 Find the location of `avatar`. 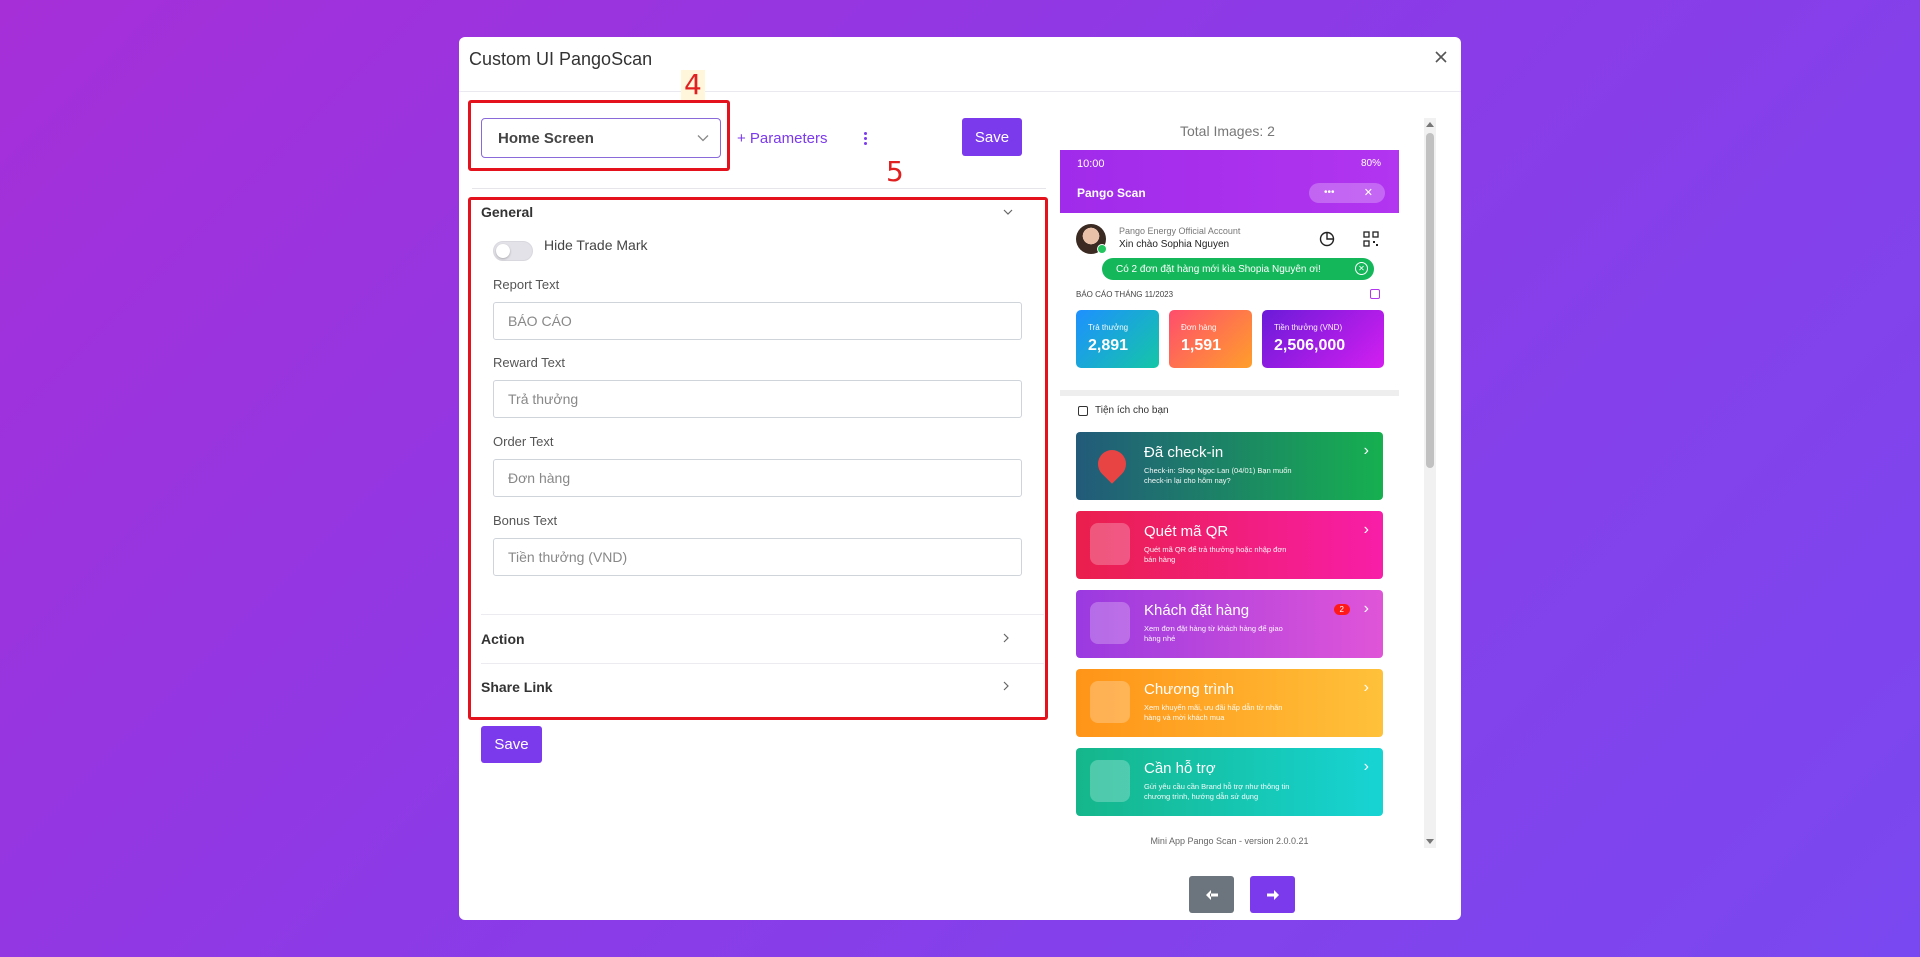

avatar is located at coordinates (1091, 239).